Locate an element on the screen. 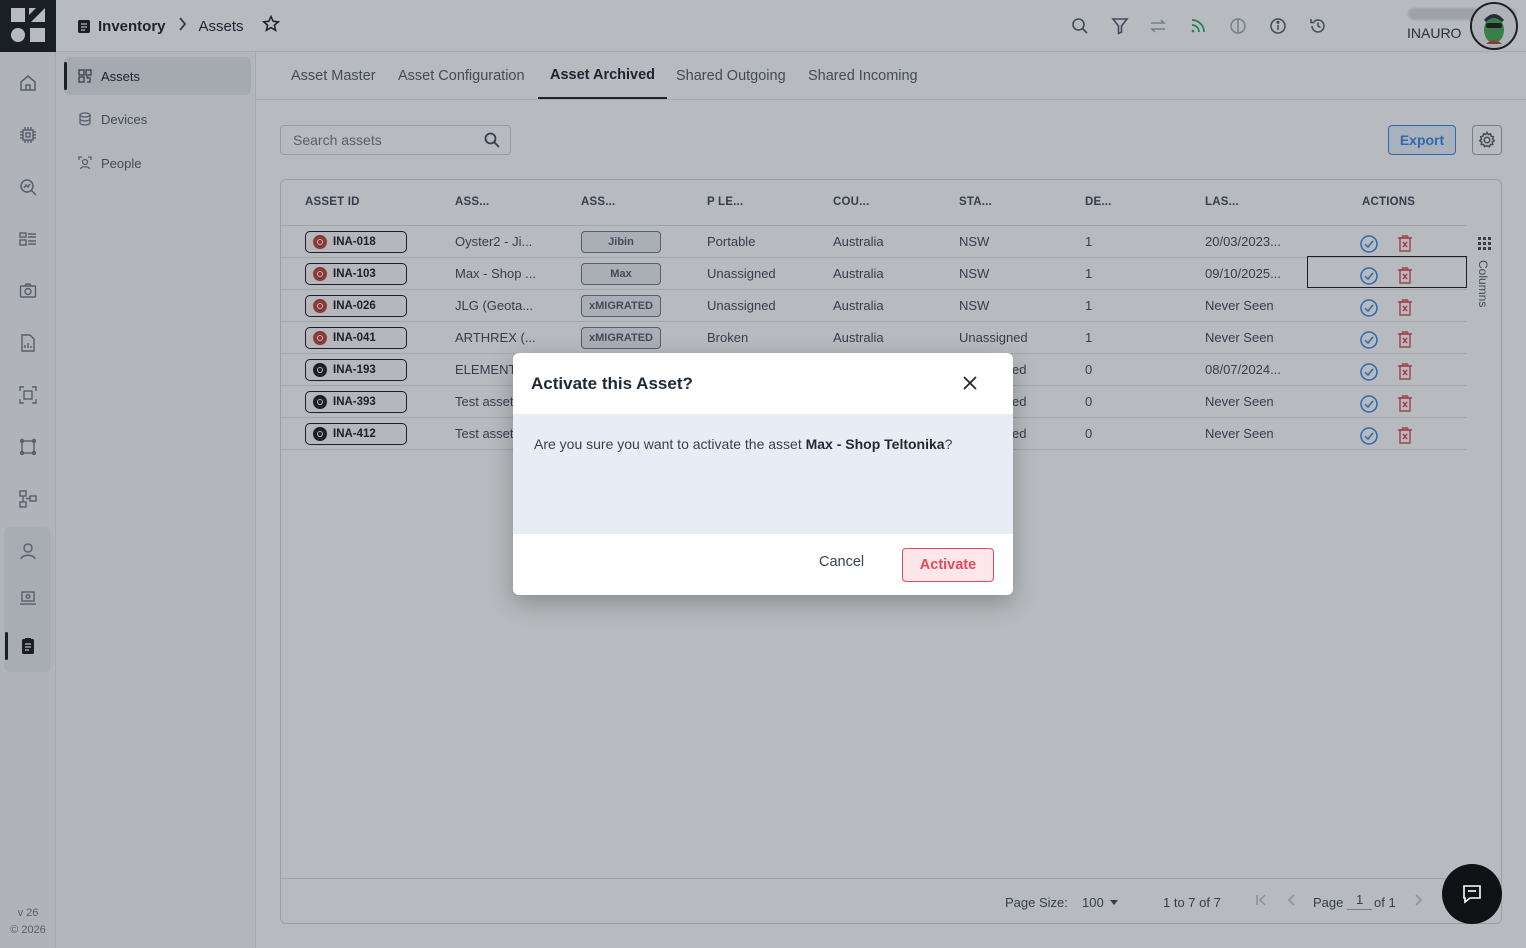 This screenshot has width=1526, height=948. dialog-title: Activate this Asset? is located at coordinates (612, 383).